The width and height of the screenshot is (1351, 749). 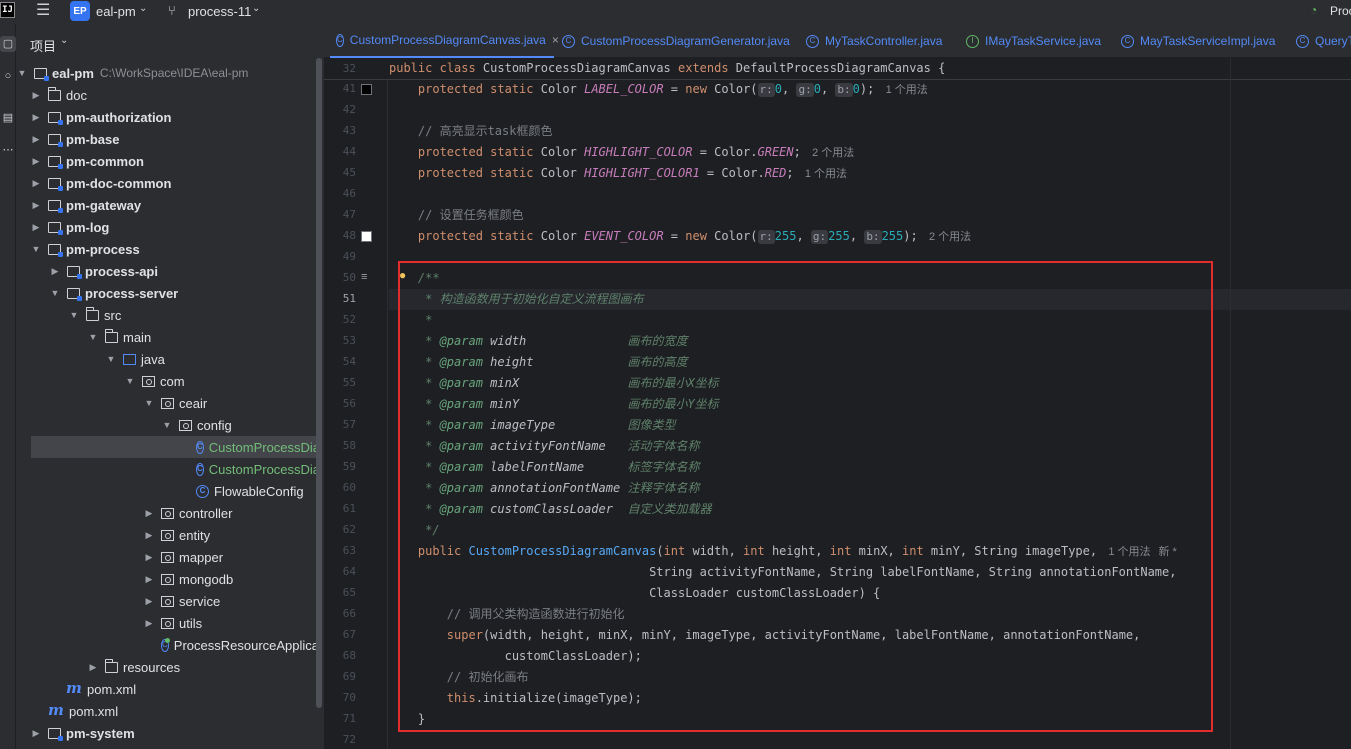 What do you see at coordinates (166, 205) in the screenshot?
I see `tree-item-pm-gateway: ▶ pm-gateway` at bounding box center [166, 205].